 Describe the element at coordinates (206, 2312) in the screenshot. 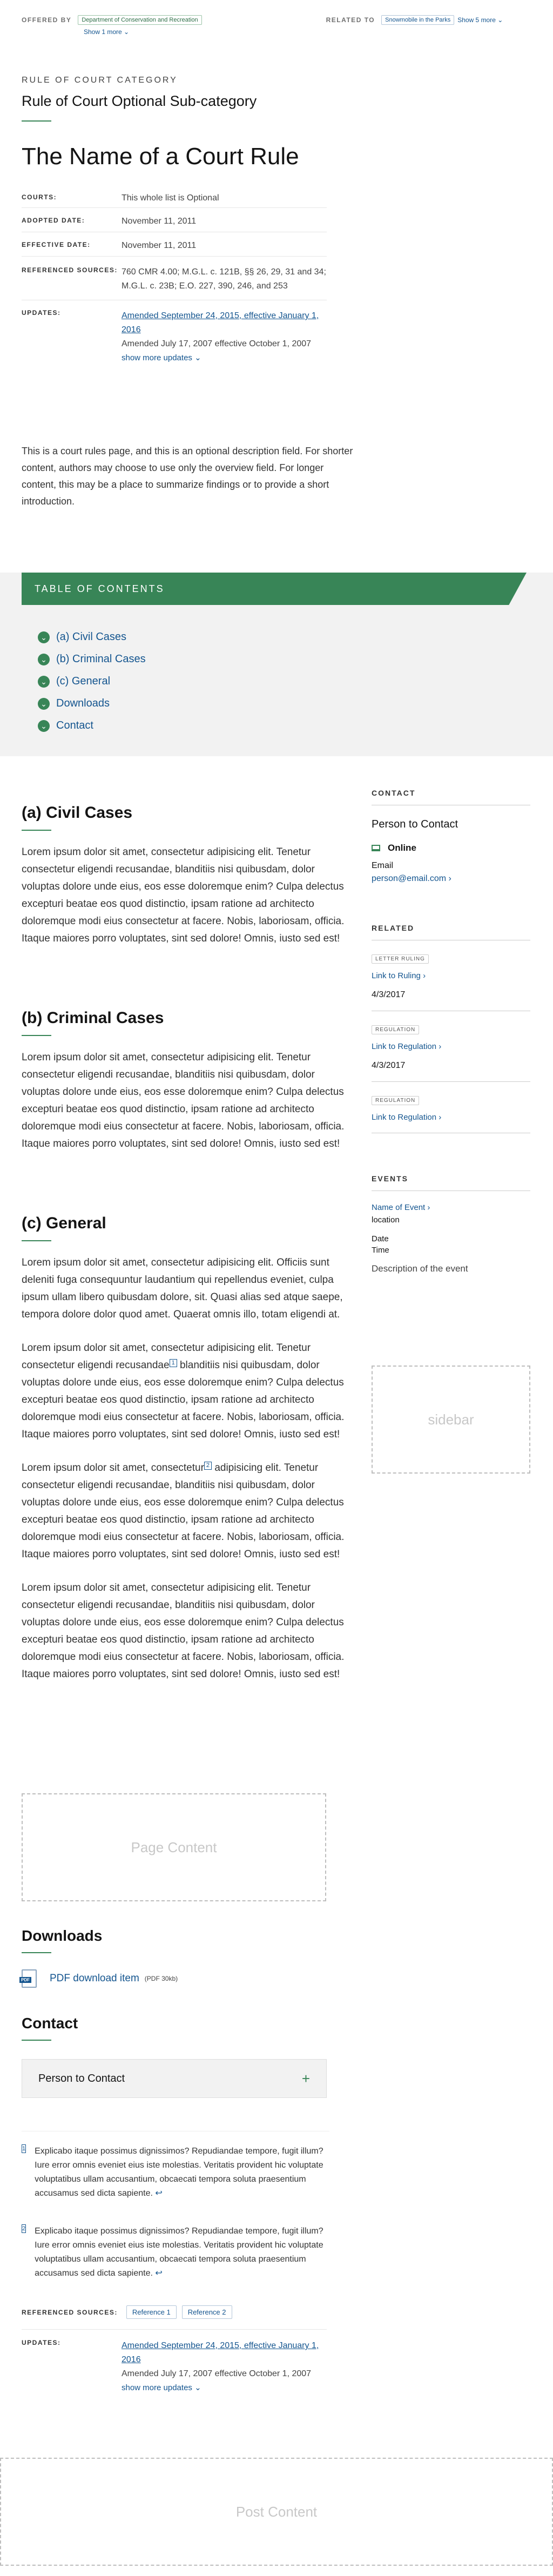

I see `reference-tag-2: Reference 2` at that location.